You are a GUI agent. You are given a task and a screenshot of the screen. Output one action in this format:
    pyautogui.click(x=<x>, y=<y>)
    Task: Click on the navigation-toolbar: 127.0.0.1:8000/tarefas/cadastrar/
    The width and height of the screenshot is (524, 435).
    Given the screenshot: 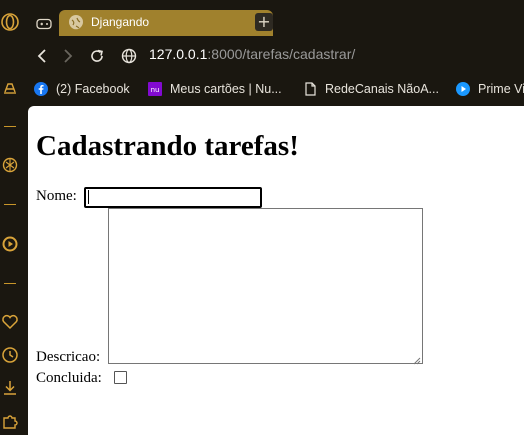 What is the action you would take?
    pyautogui.click(x=276, y=56)
    